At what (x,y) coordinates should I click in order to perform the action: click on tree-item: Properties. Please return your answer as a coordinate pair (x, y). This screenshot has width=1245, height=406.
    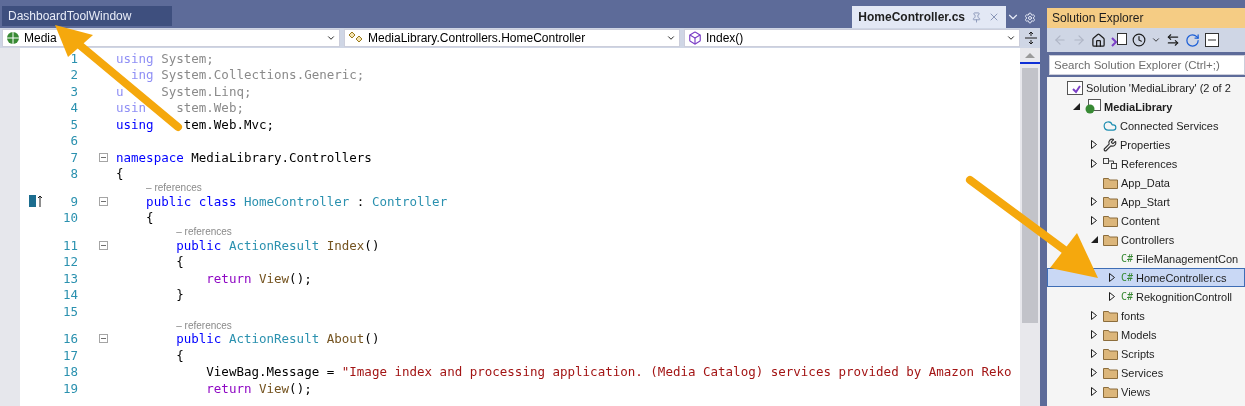
    Looking at the image, I should click on (1146, 144).